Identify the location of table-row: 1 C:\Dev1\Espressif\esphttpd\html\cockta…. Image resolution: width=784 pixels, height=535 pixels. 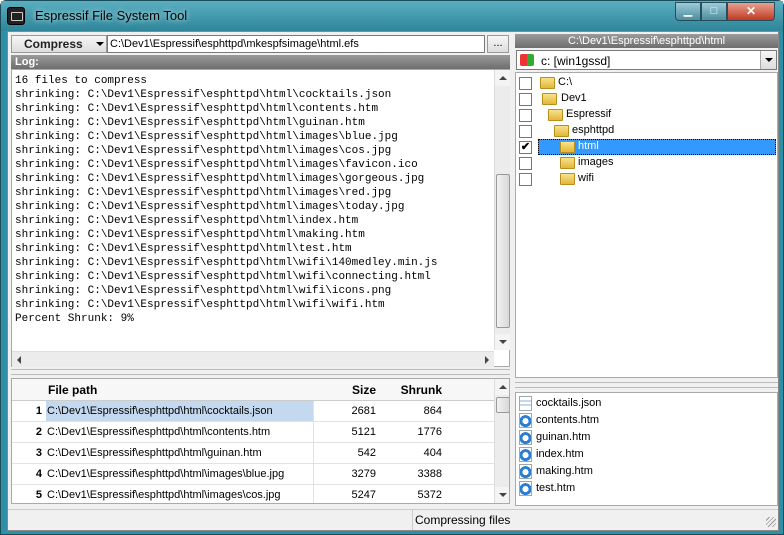
(253, 411).